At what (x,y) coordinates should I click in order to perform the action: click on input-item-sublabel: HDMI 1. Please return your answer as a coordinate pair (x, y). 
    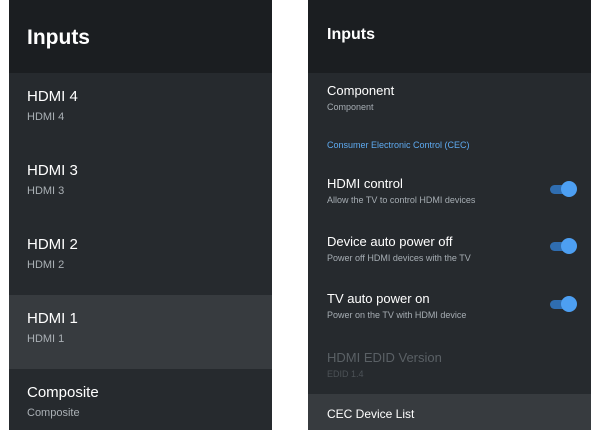
    Looking at the image, I should click on (46, 339).